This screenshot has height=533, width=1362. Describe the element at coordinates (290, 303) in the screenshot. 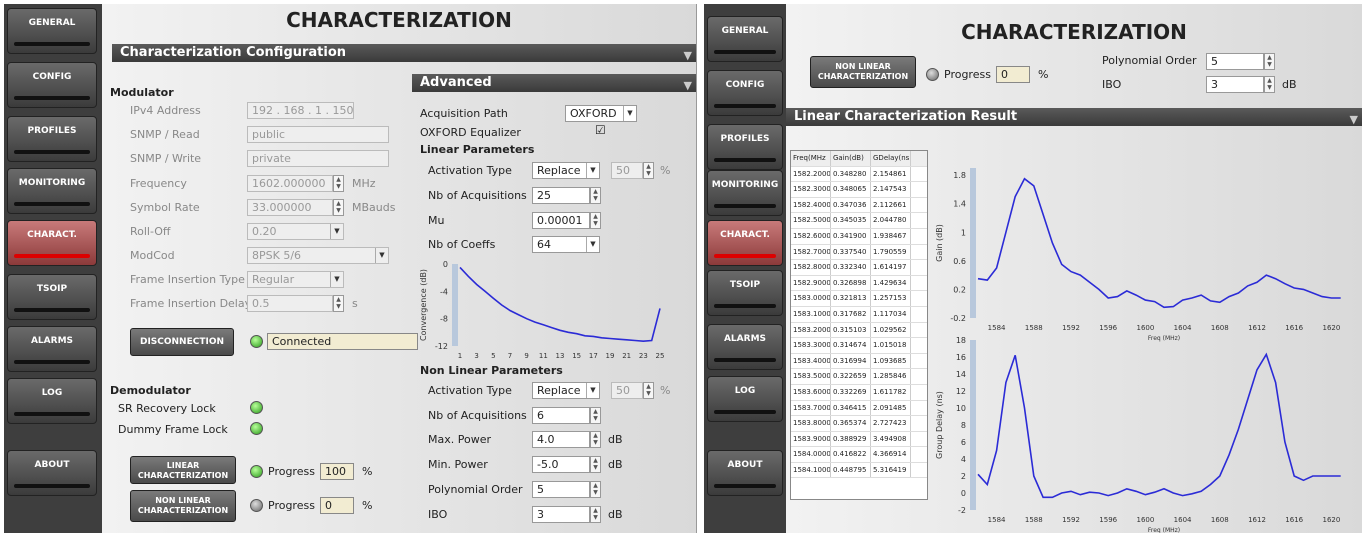

I see `frame-insertion-delay-field: 0.5` at that location.